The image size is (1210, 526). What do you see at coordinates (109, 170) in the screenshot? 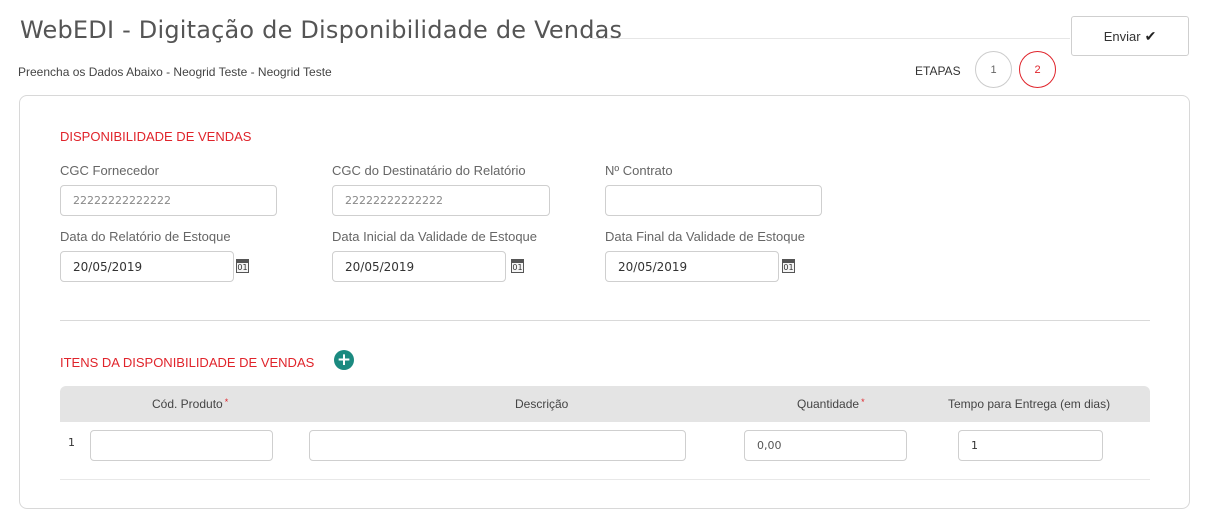
I see `cgc-fornecedor-label: CGC Fornecedor` at bounding box center [109, 170].